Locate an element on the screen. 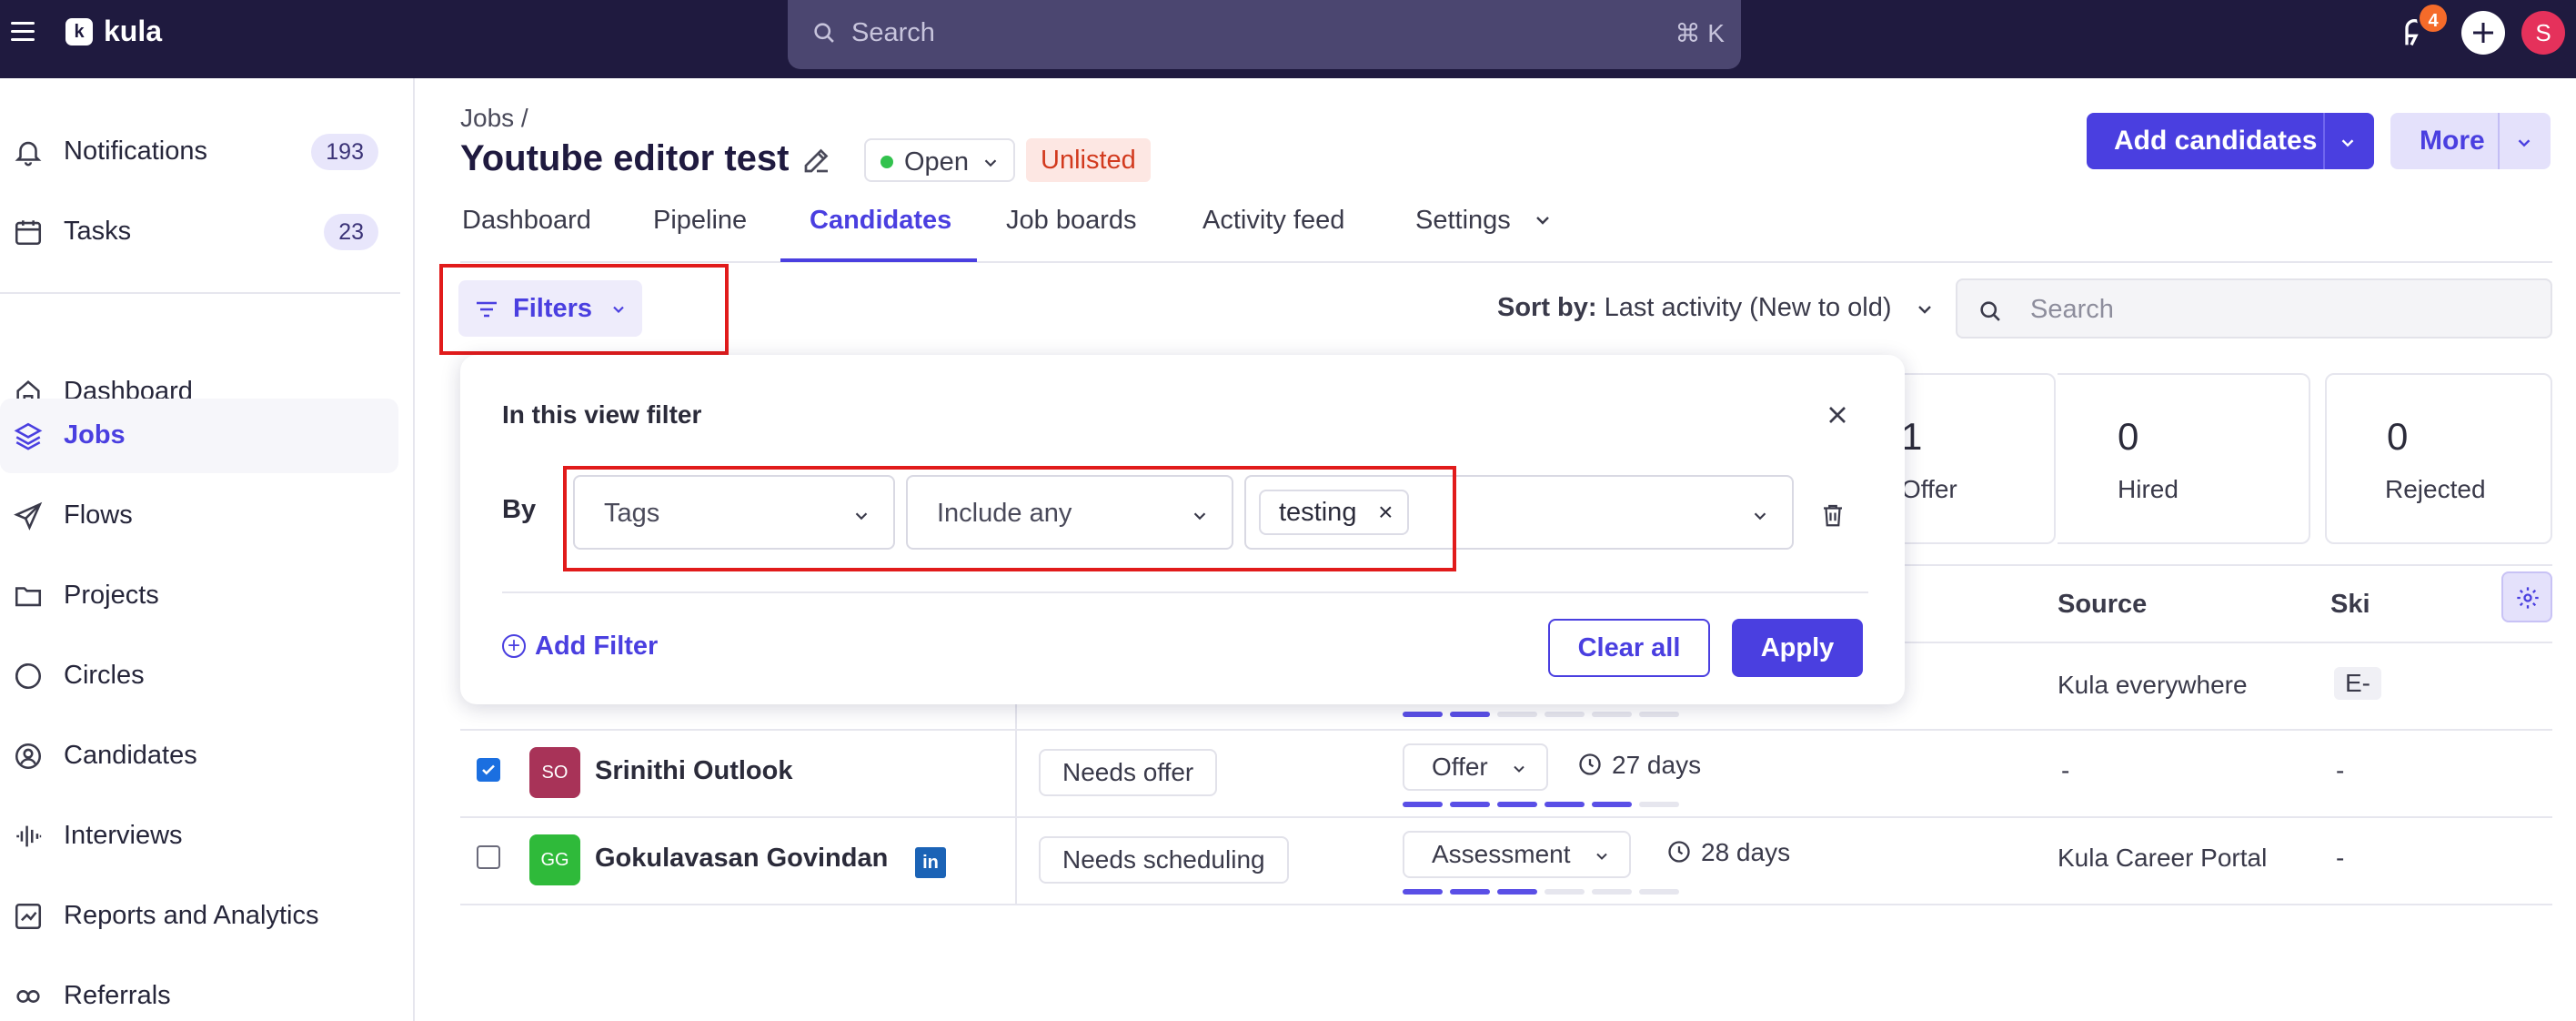  sidebar-item-interviews: Interviews is located at coordinates (200, 836).